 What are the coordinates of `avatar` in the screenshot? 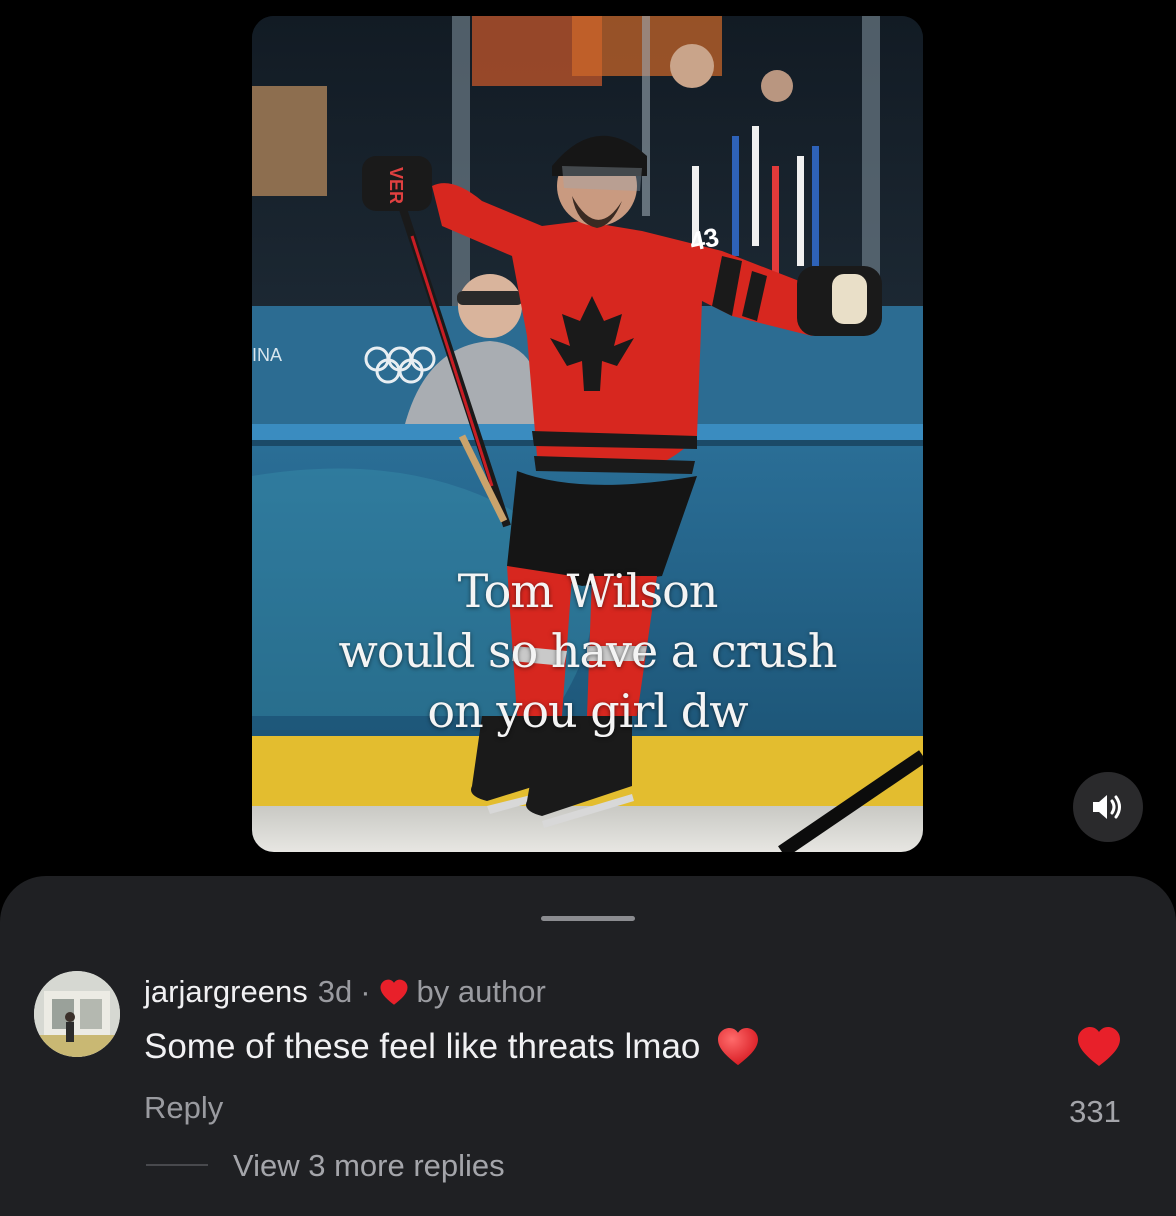 It's located at (77, 1014).